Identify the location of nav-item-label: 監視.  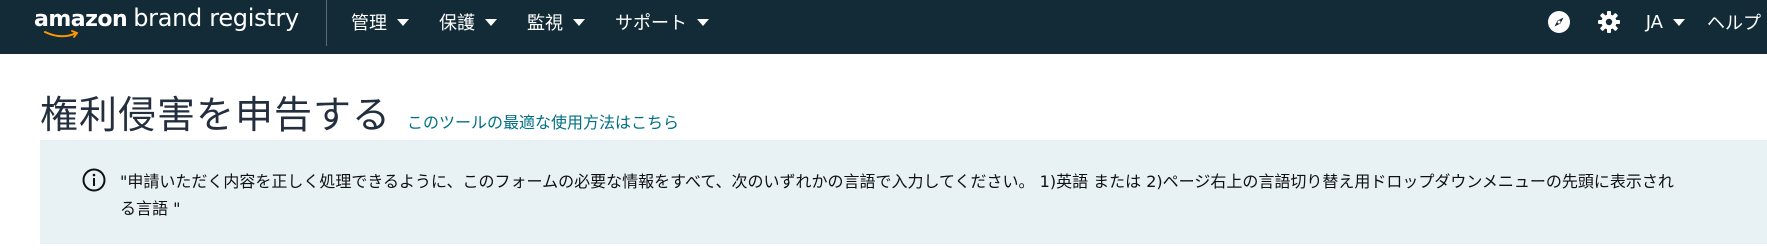
(545, 23).